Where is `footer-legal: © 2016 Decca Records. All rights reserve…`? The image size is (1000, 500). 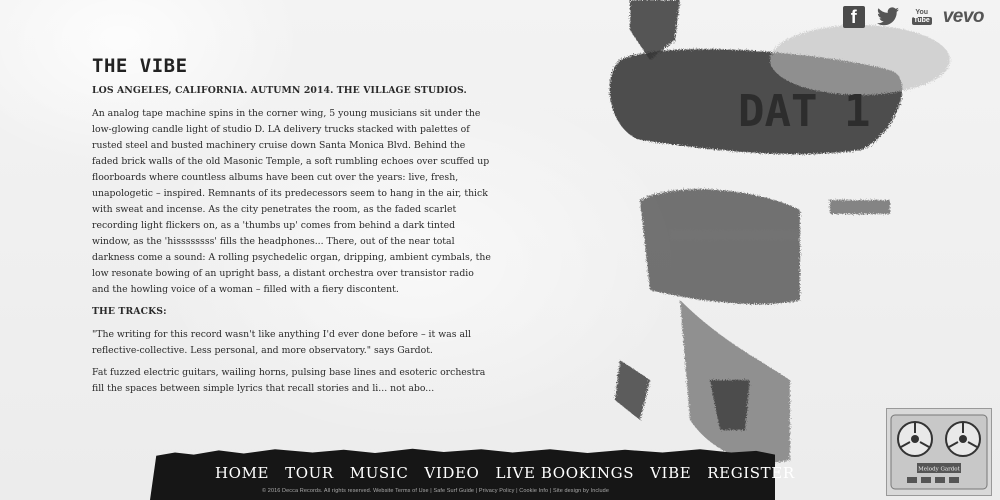
footer-legal: © 2016 Decca Records. All rights reserve… is located at coordinates (435, 491).